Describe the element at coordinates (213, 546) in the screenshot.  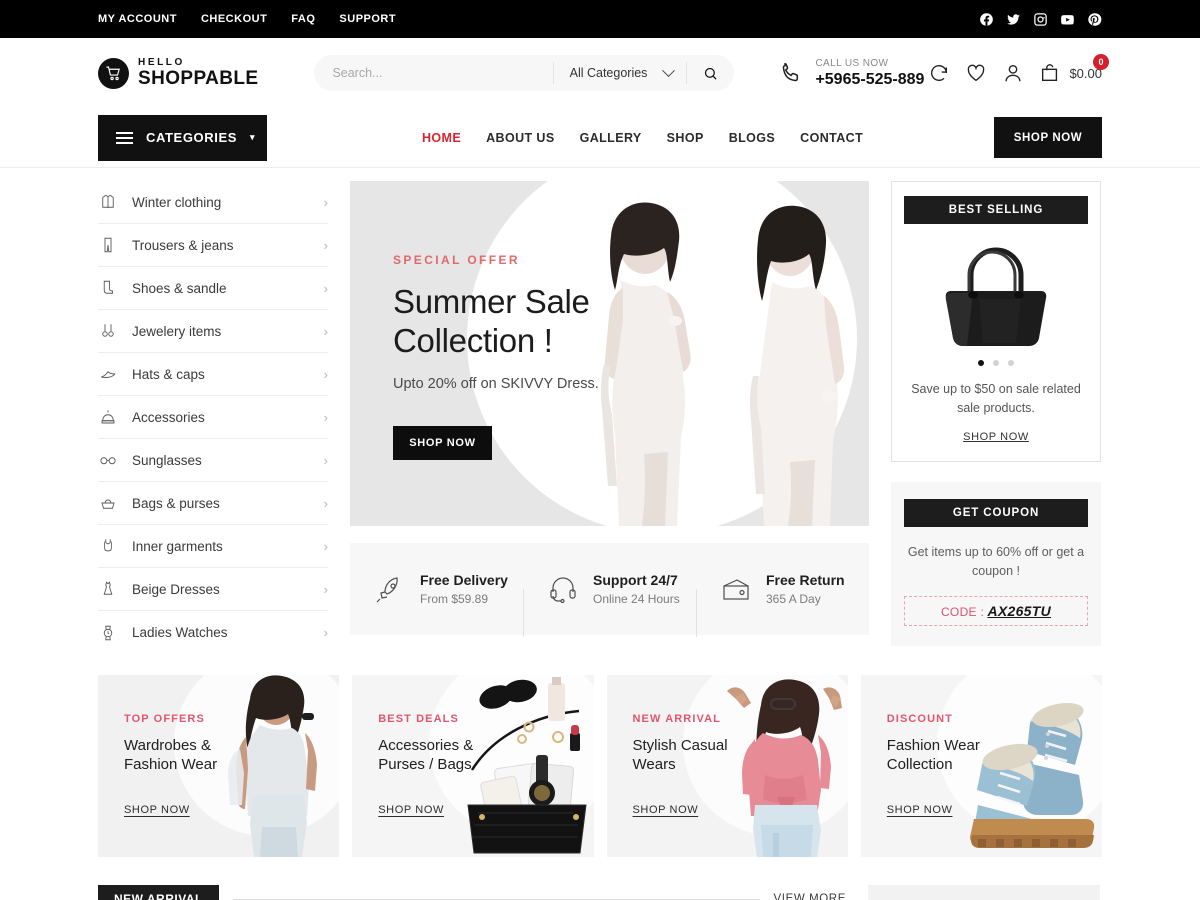
I see `sidebar-item-inner-garments: Inner garments ›` at that location.